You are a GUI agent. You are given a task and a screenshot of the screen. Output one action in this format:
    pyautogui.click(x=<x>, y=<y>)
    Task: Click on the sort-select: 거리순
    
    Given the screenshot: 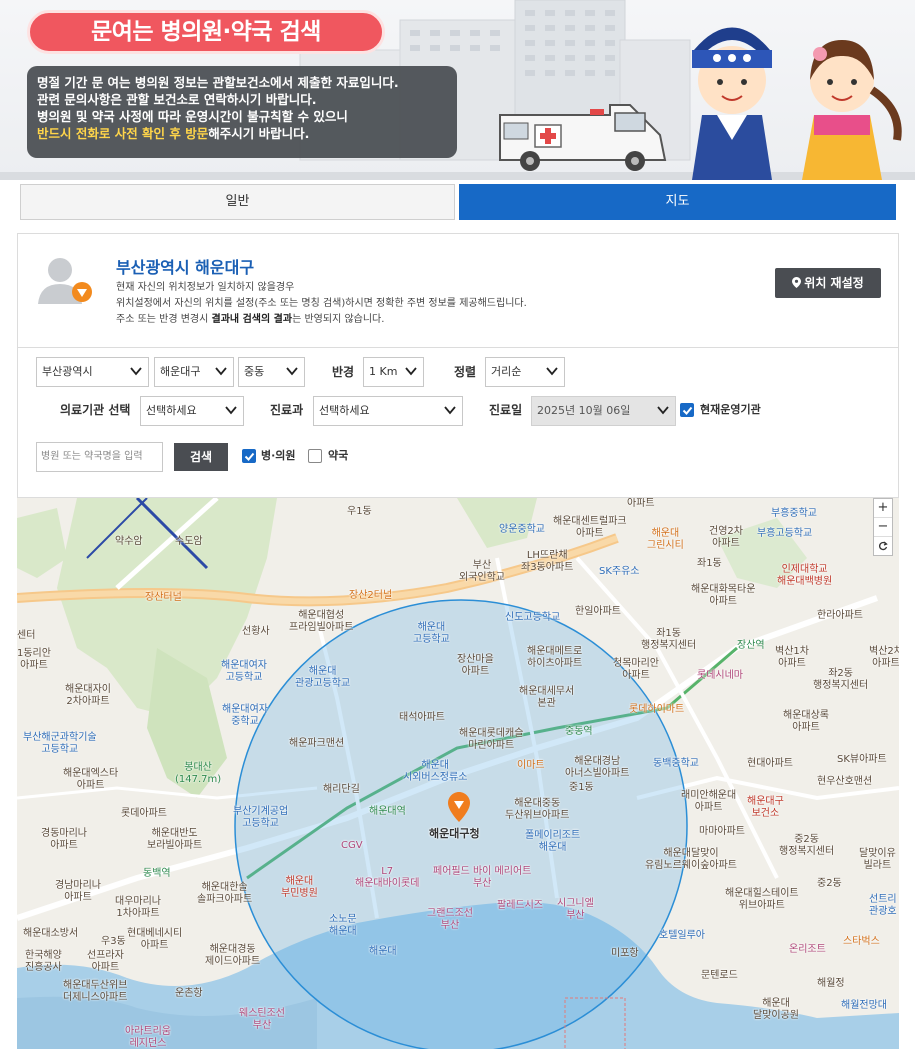 What is the action you would take?
    pyautogui.click(x=525, y=372)
    